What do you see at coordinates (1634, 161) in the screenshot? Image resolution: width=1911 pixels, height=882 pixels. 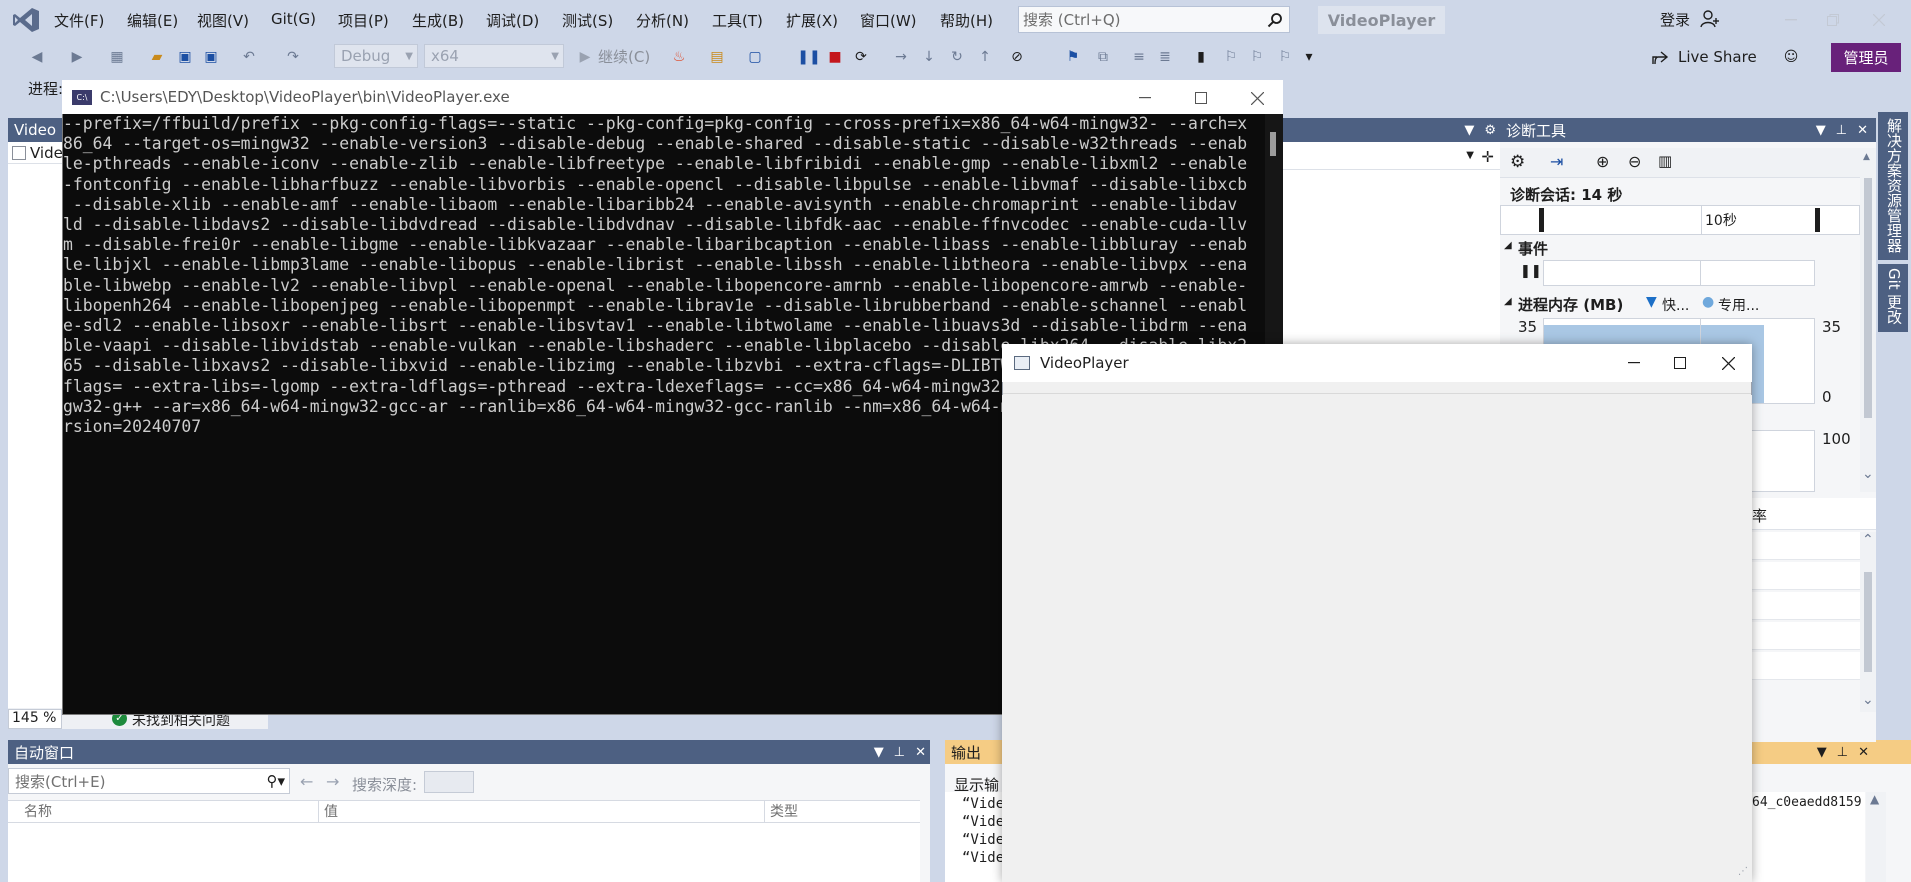 I see `zoom-out-icon: ⊖` at bounding box center [1634, 161].